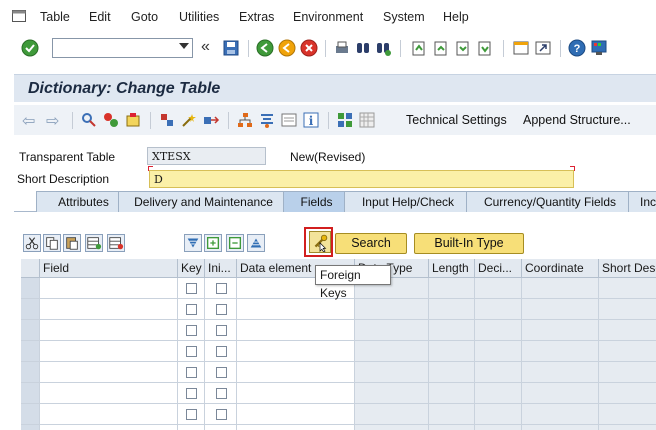  I want to click on navigation-window-icon, so click(267, 120).